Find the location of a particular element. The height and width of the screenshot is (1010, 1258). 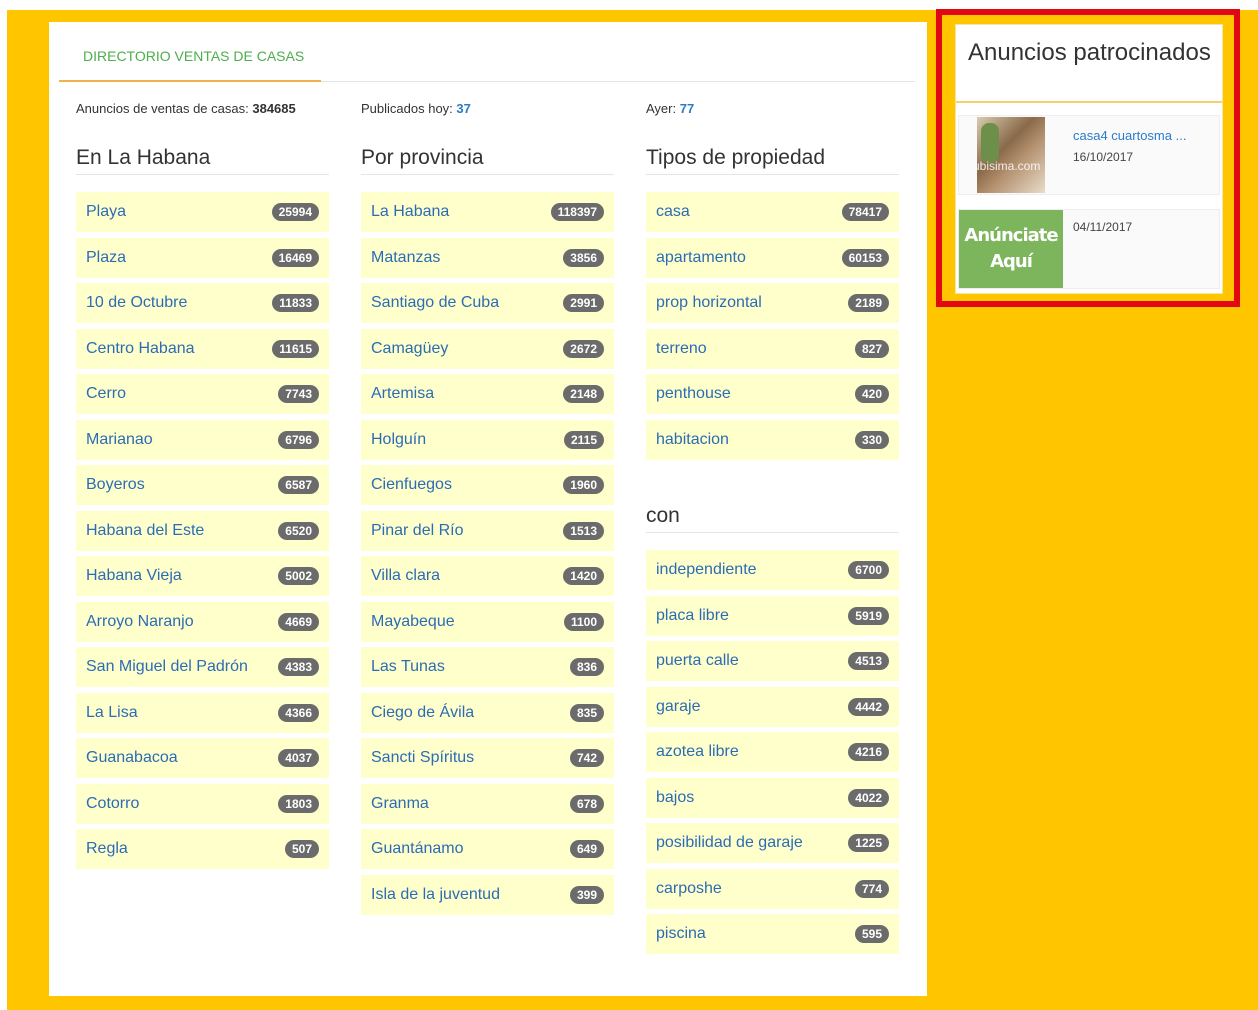

provincia-item: La Habana 118397 is located at coordinates (487, 212).